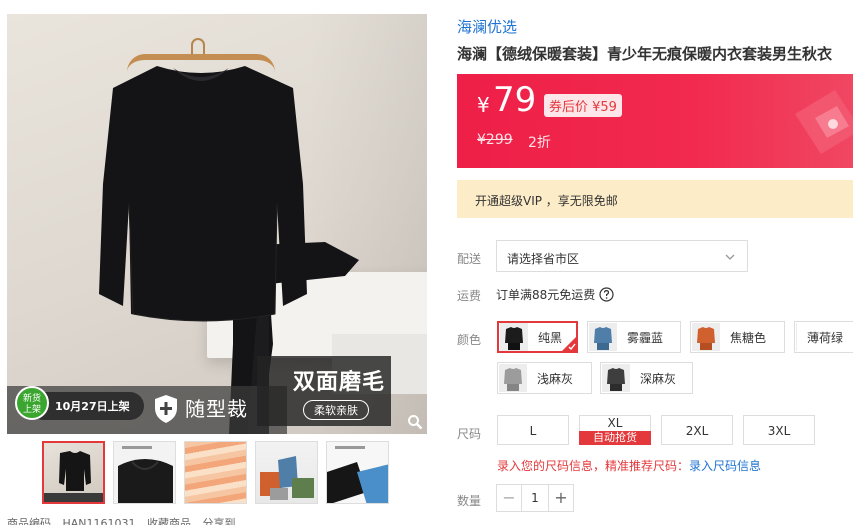  I want to click on bottom-actions-partial: 商品编码 HAN1161031 收藏商品 分享到, so click(227, 520).